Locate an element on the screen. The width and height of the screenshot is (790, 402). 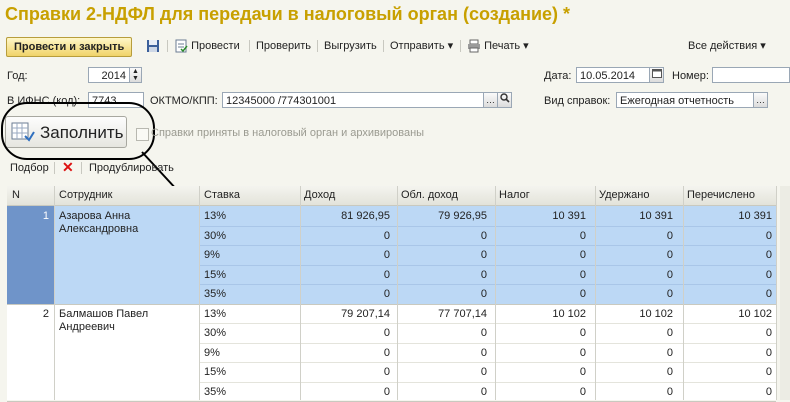
oktmo-open-button is located at coordinates (504, 100).